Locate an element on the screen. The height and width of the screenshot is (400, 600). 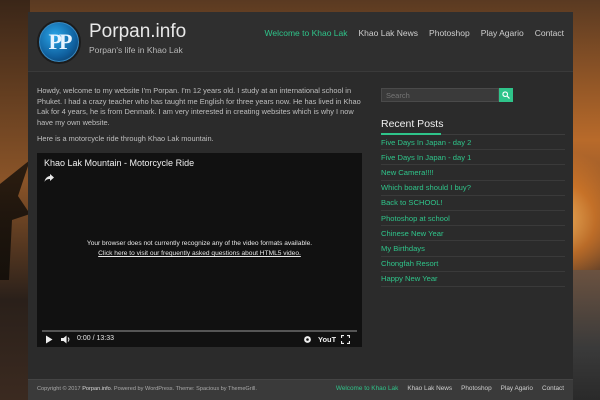
list-item: Back to SCHOOL! is located at coordinates (473, 203).